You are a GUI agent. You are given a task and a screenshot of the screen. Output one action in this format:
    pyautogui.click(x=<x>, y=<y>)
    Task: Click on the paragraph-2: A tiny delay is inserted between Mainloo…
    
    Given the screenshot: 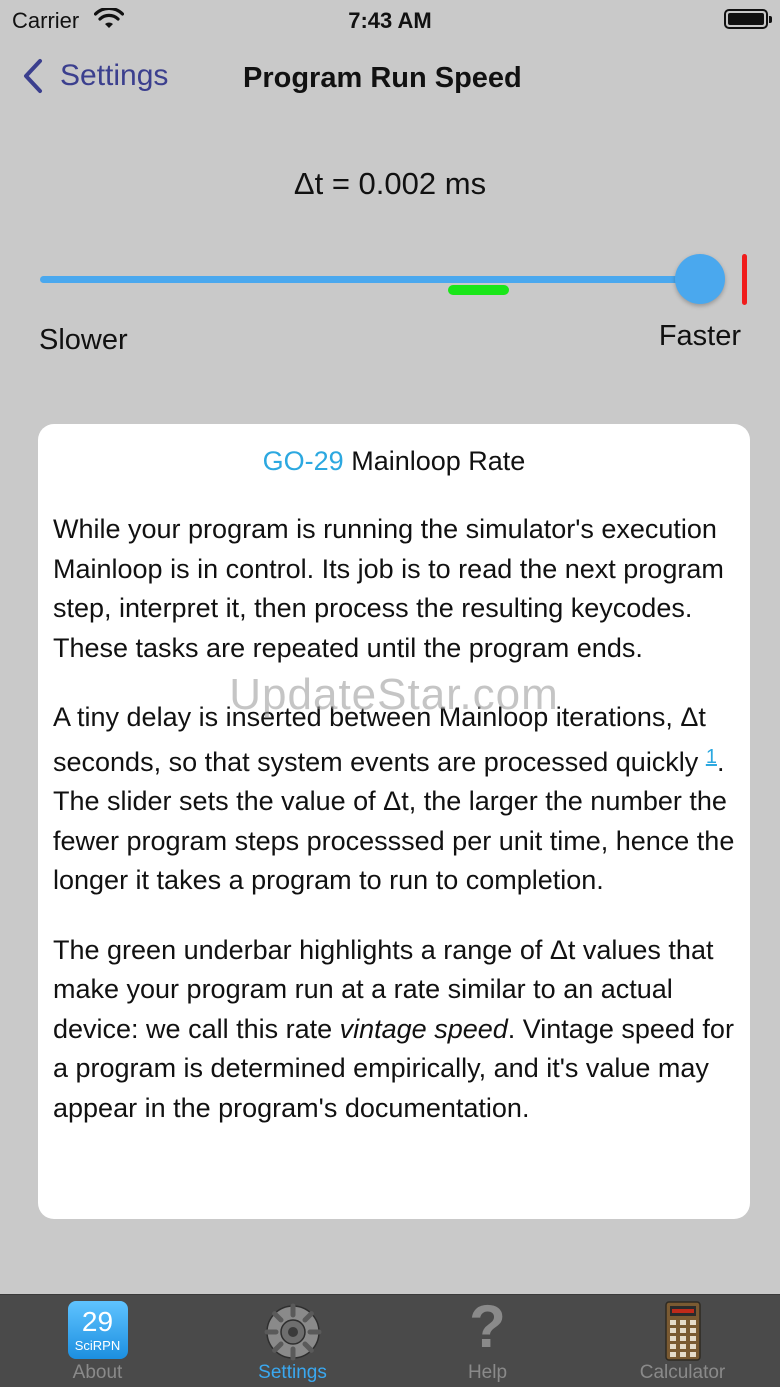 What is the action you would take?
    pyautogui.click(x=398, y=799)
    